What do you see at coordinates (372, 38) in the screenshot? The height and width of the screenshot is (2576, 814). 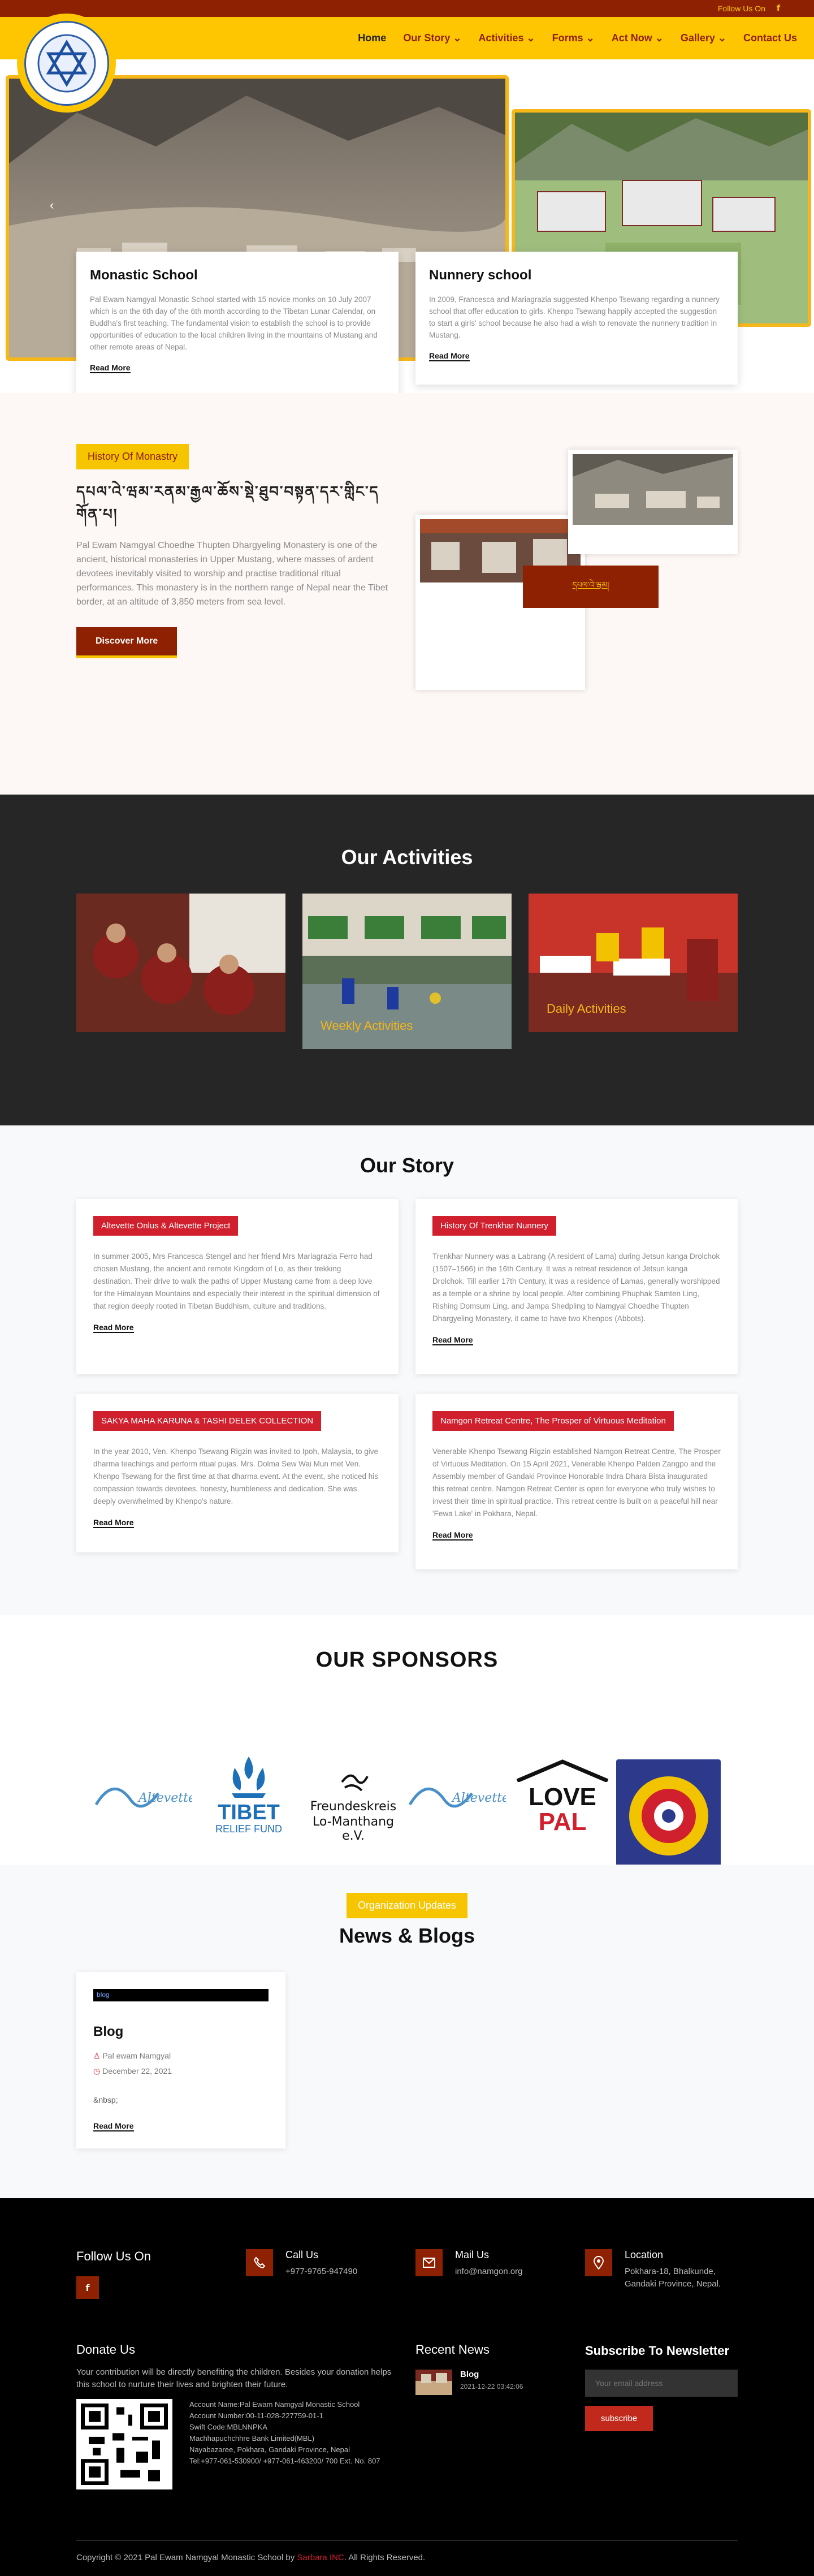 I see `nav-home: Home` at bounding box center [372, 38].